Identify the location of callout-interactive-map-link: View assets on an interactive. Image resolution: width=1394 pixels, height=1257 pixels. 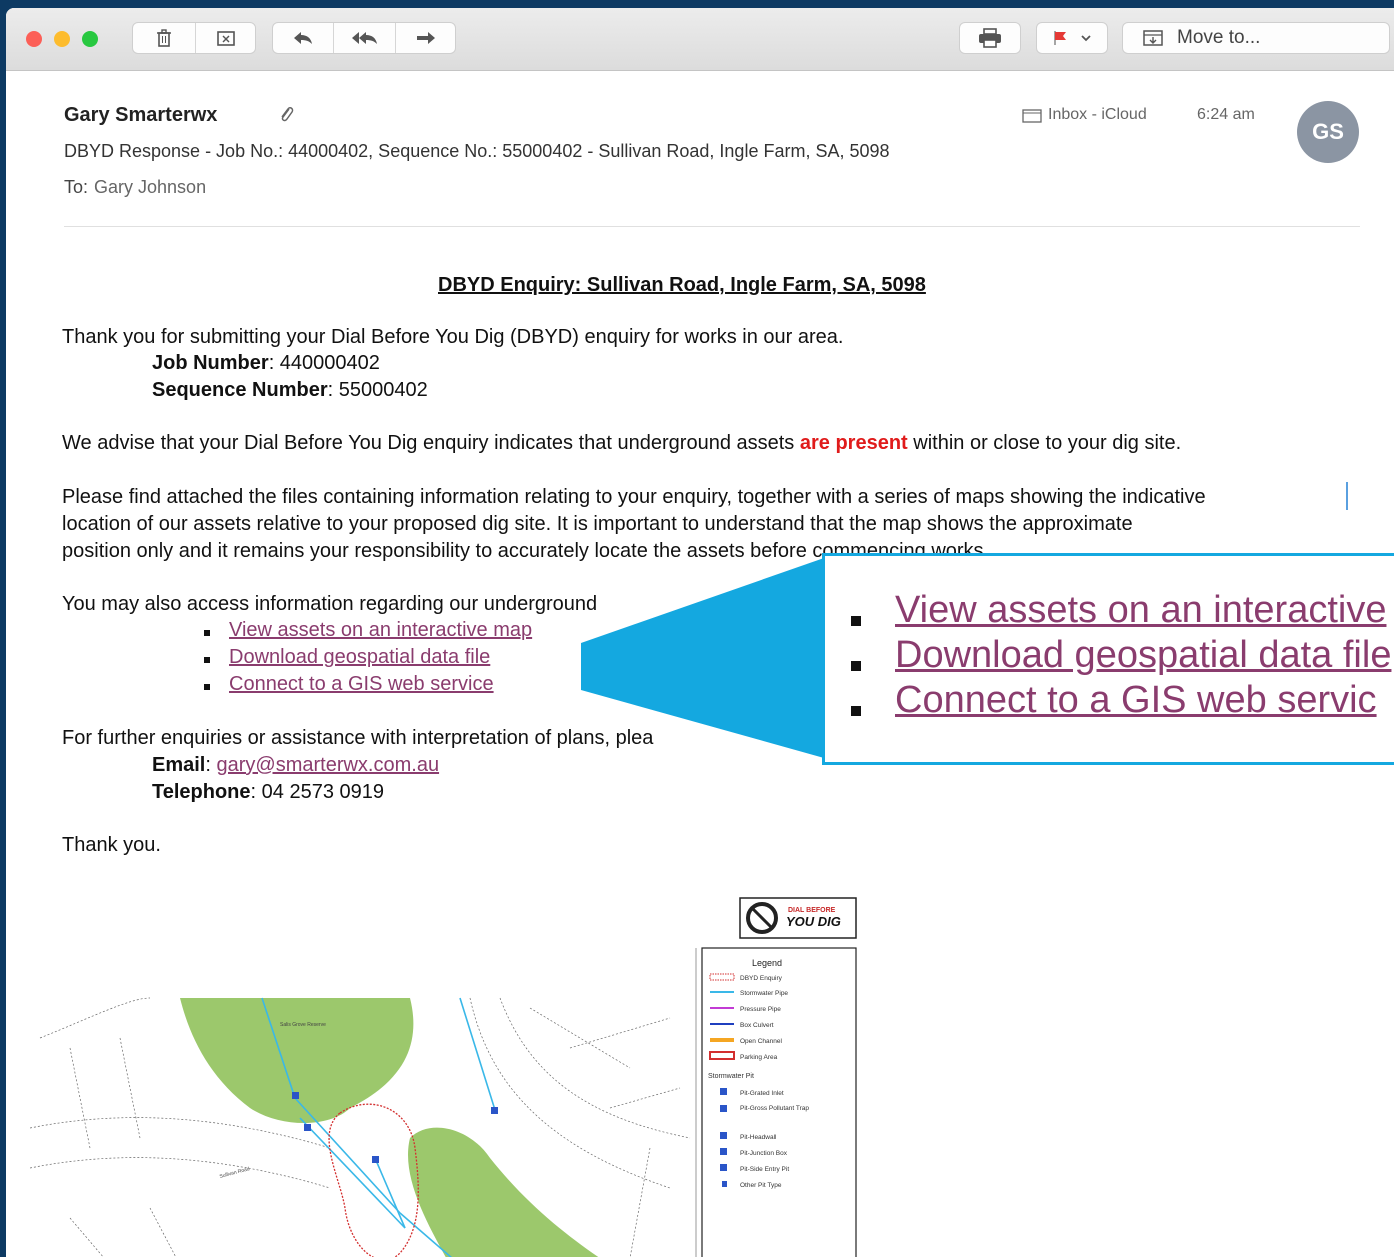
(1140, 610).